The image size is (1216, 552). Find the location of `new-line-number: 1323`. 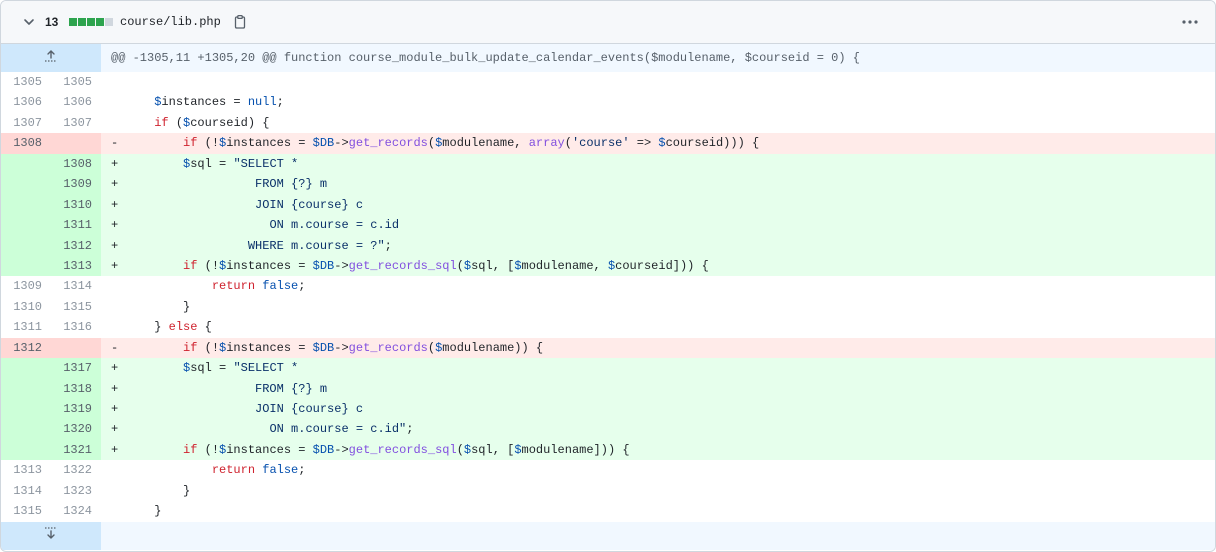

new-line-number: 1323 is located at coordinates (76, 491).